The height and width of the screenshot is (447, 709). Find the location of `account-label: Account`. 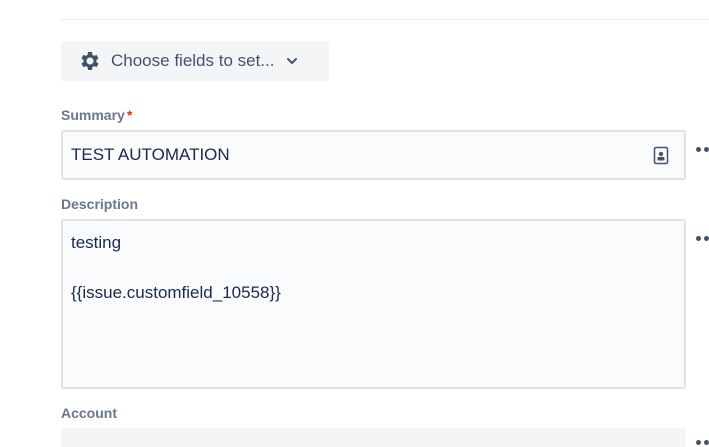

account-label: Account is located at coordinates (89, 413).